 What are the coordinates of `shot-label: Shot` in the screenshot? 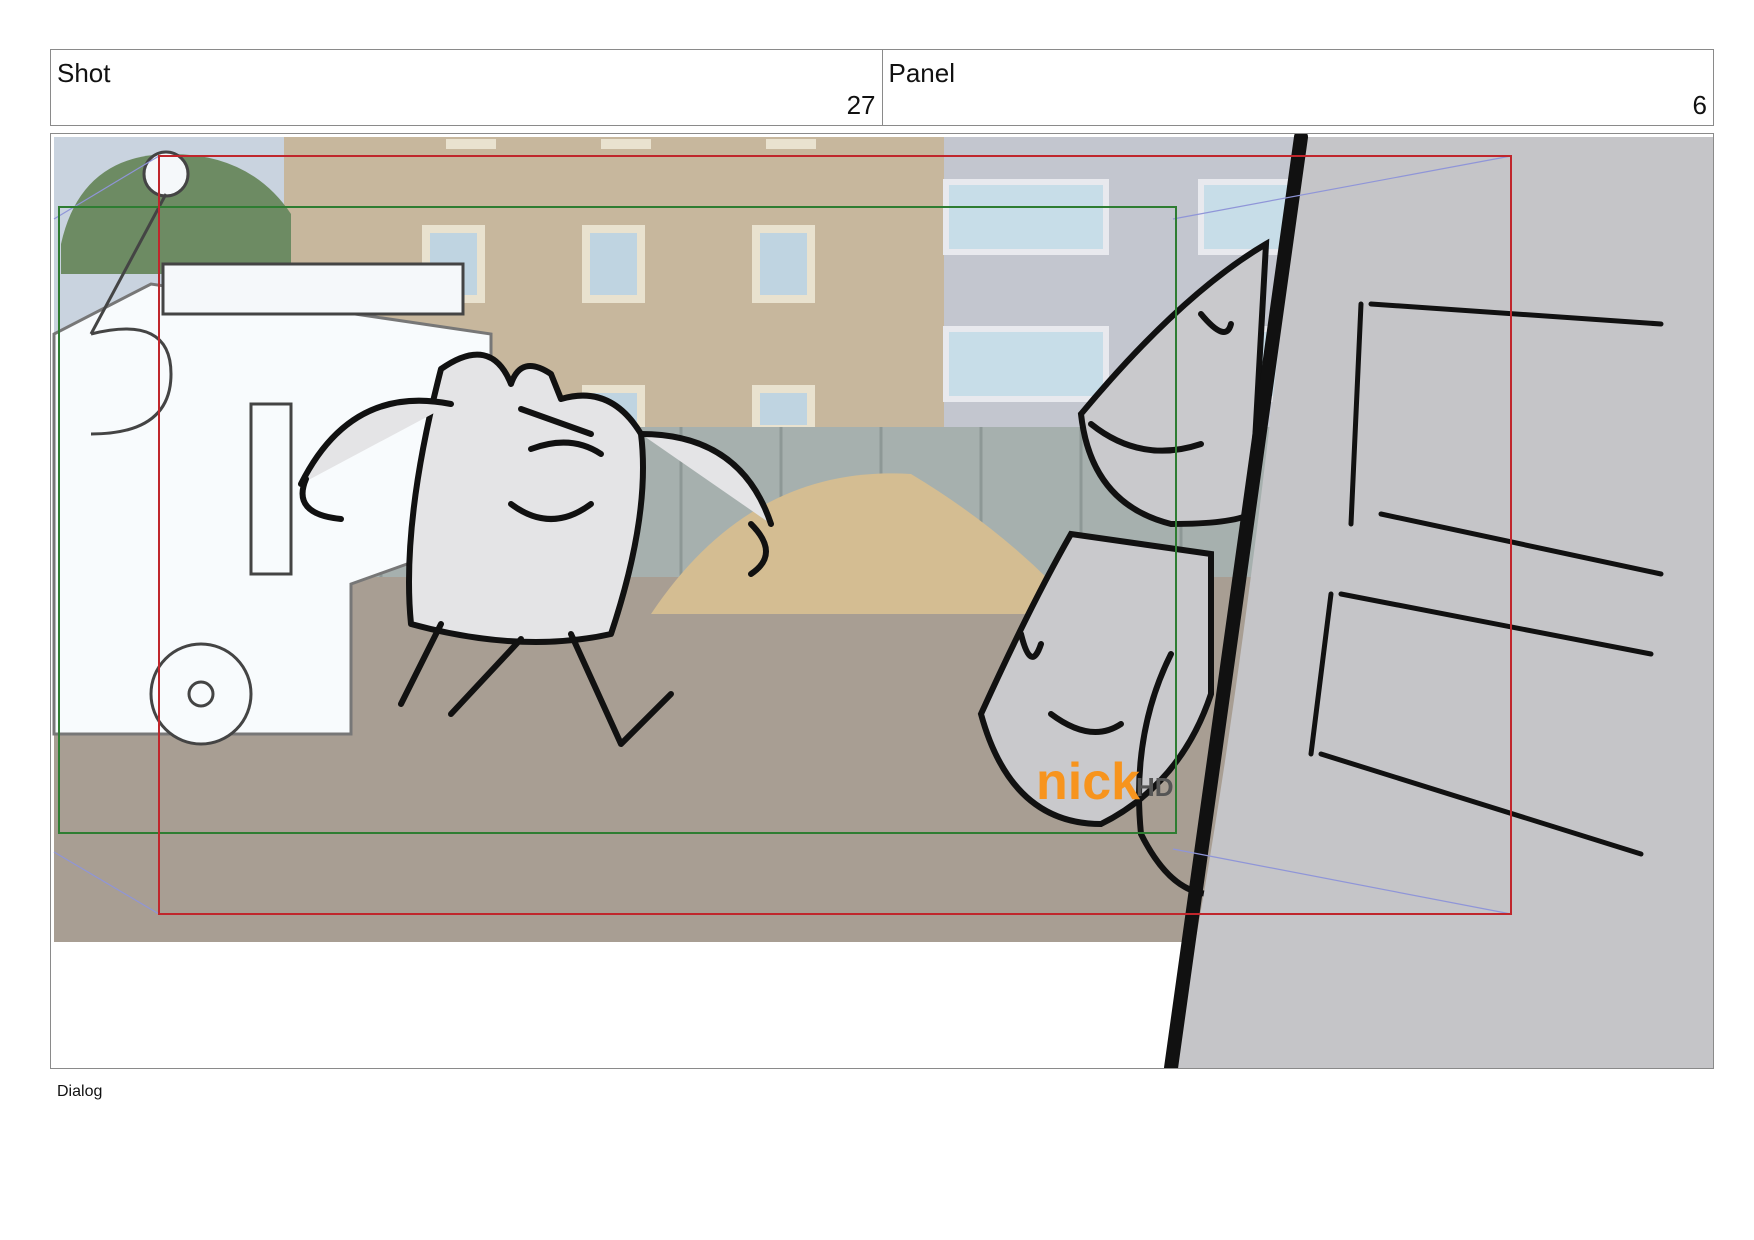 It's located at (84, 73).